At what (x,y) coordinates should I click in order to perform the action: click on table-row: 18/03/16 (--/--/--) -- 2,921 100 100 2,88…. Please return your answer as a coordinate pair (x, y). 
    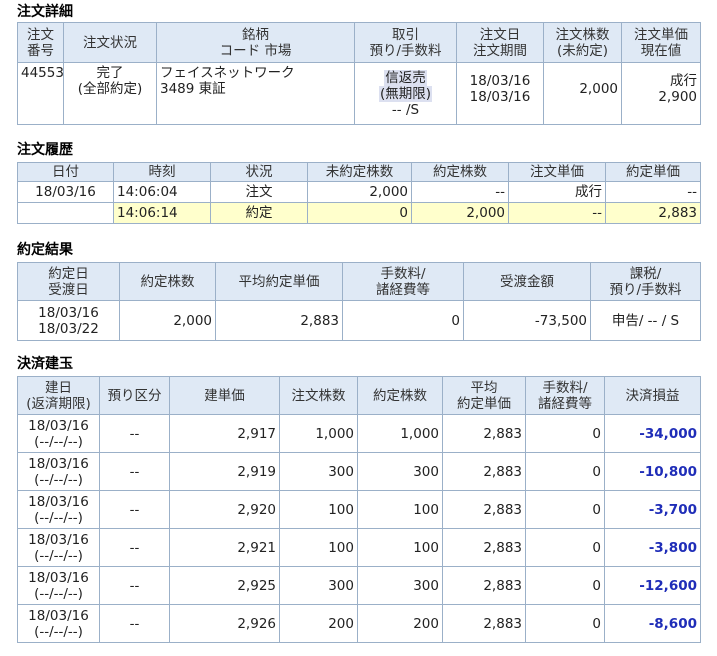
    Looking at the image, I should click on (359, 547).